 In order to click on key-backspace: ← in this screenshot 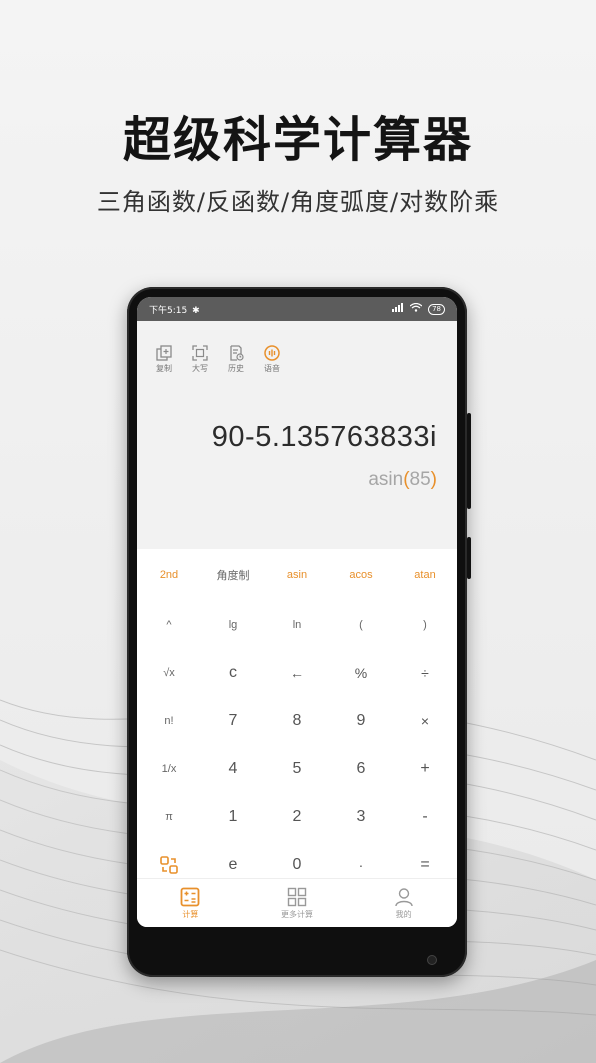, I will do `click(297, 673)`.